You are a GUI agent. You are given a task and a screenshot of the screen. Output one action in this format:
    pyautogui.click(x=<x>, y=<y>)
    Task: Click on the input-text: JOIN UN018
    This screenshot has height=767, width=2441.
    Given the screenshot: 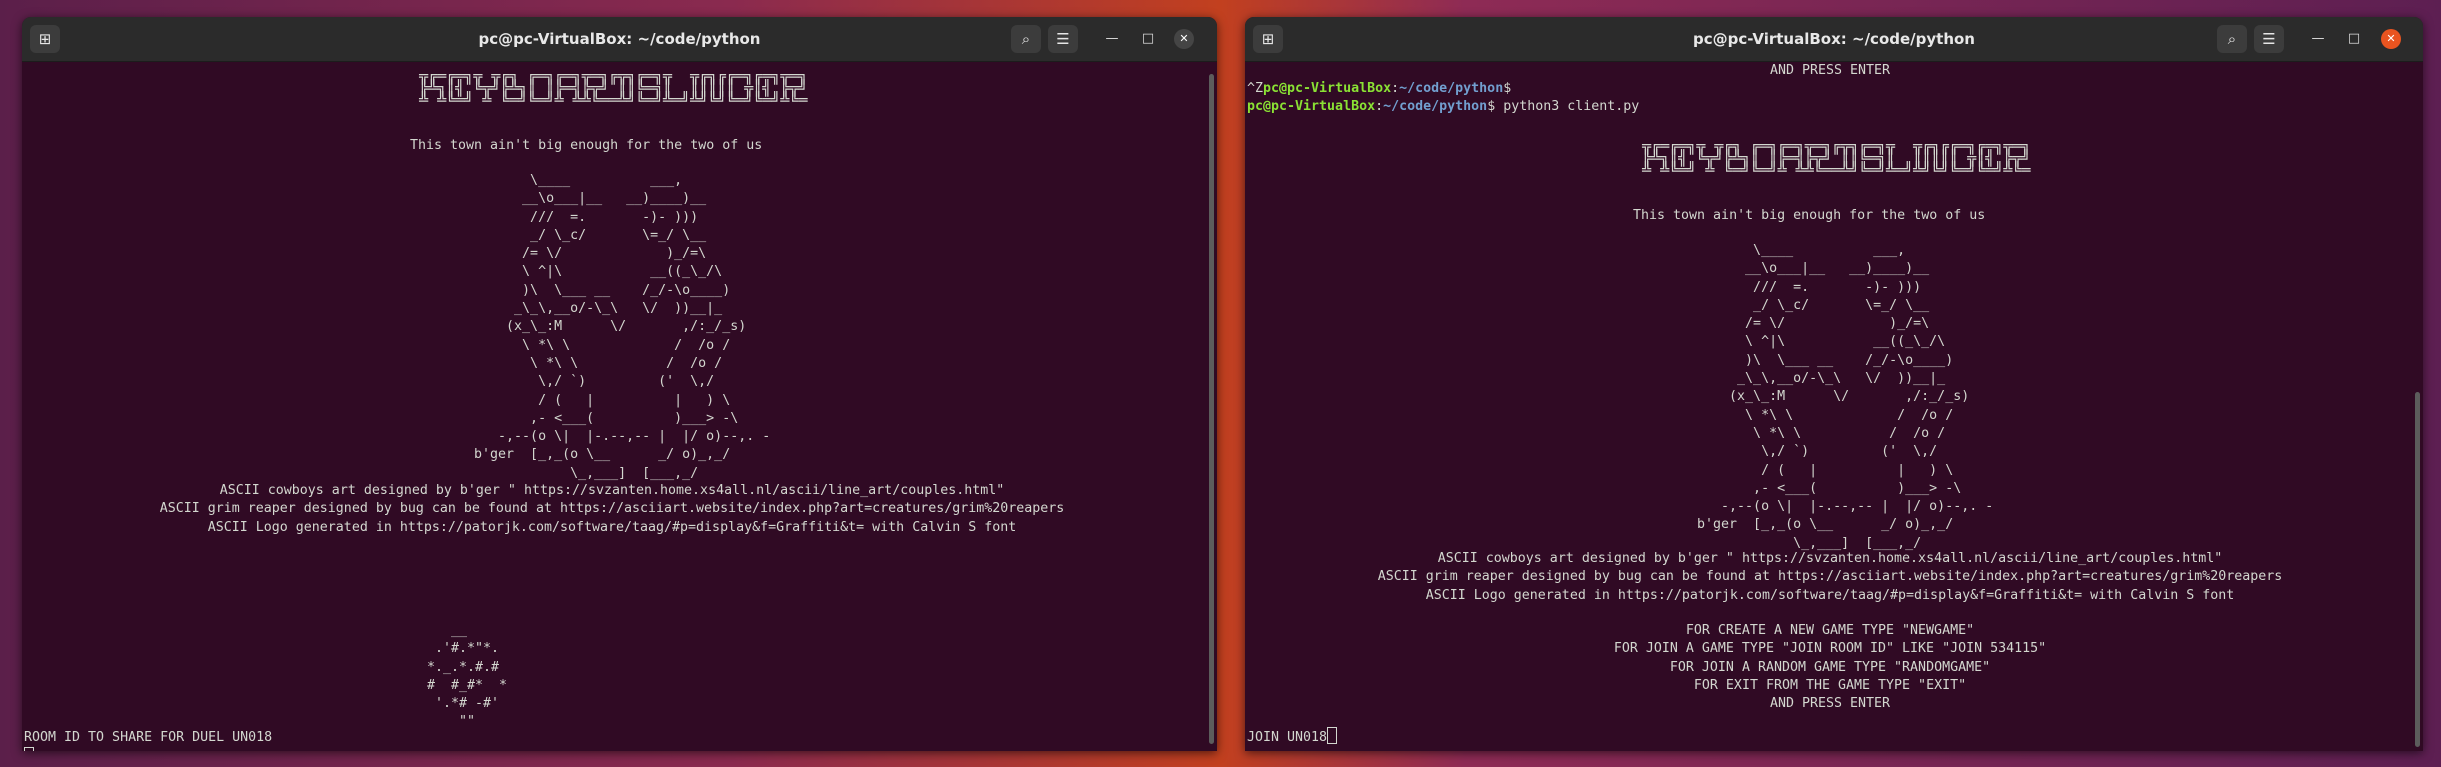 What is the action you would take?
    pyautogui.click(x=1287, y=737)
    